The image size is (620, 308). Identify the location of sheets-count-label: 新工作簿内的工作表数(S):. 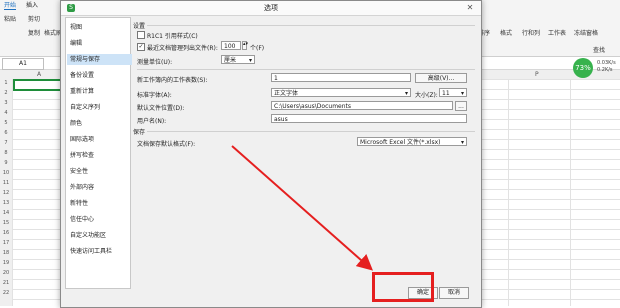
(172, 80).